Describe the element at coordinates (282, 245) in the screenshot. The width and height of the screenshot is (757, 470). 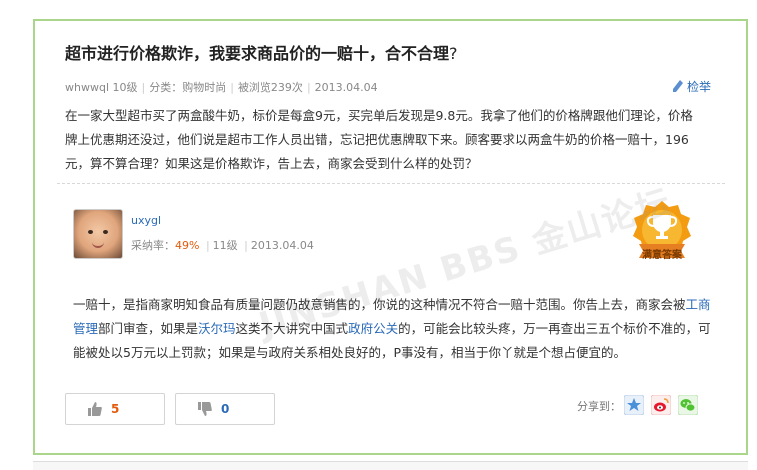
I see `answer-date: 2013.04.04` at that location.